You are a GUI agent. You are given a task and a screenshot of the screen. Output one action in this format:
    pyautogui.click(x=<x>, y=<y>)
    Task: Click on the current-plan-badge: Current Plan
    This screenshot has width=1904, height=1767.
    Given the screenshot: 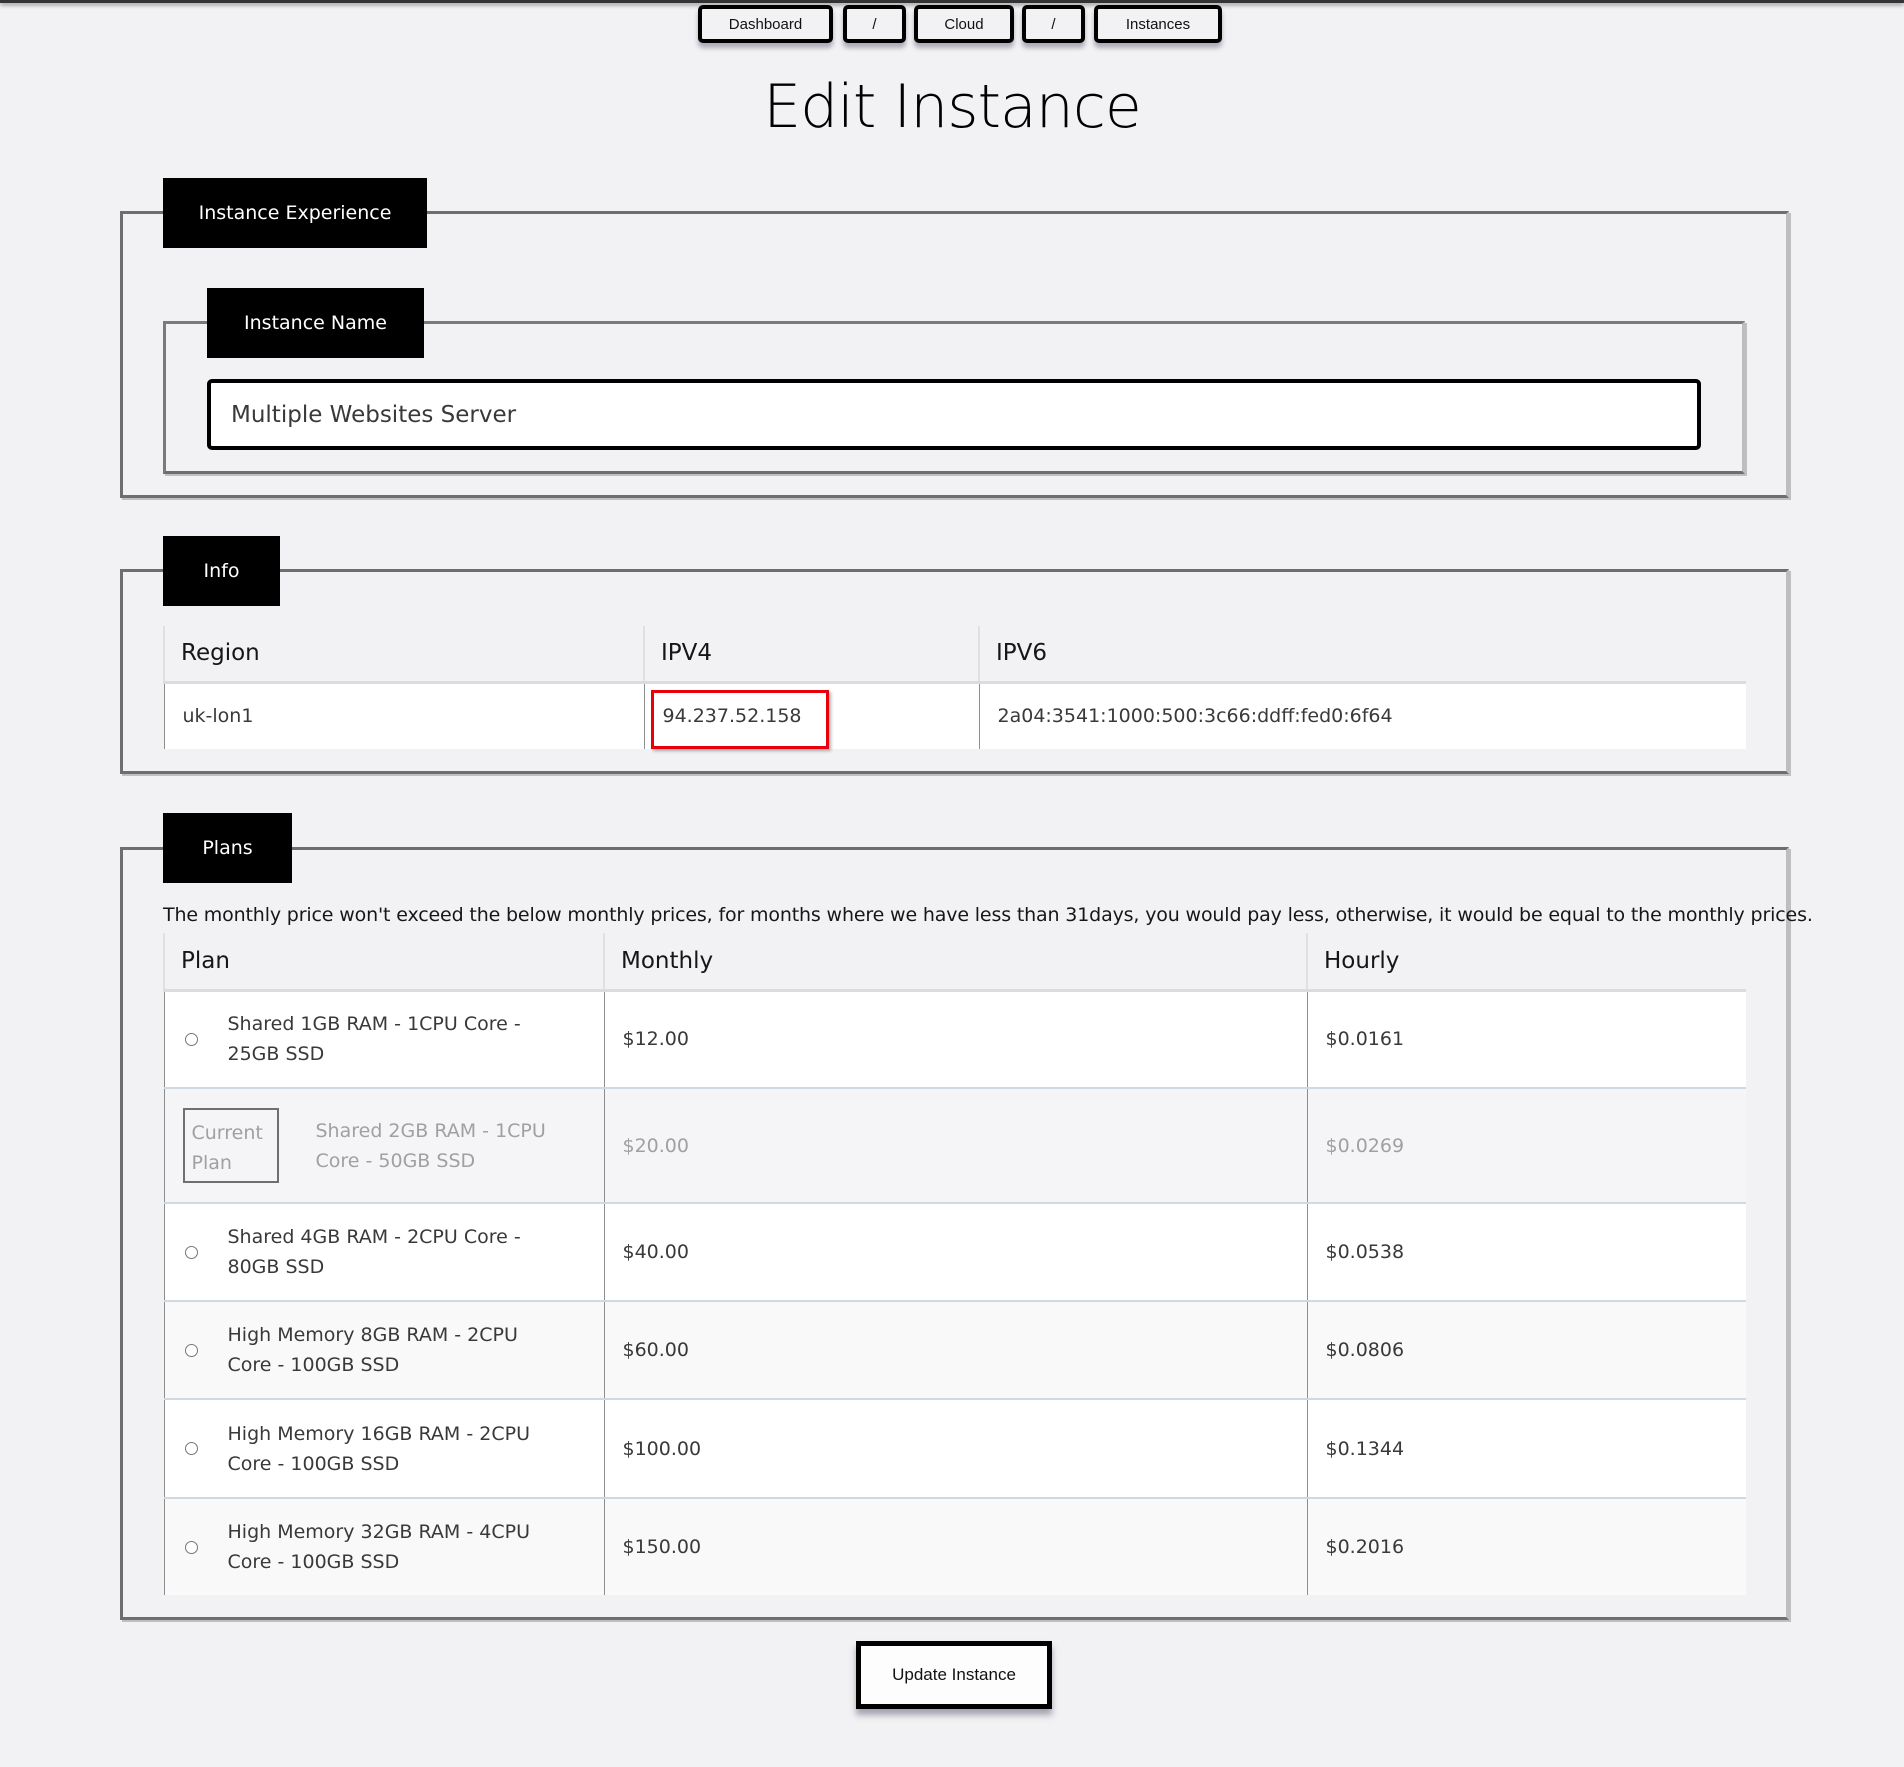 What is the action you would take?
    pyautogui.click(x=230, y=1145)
    